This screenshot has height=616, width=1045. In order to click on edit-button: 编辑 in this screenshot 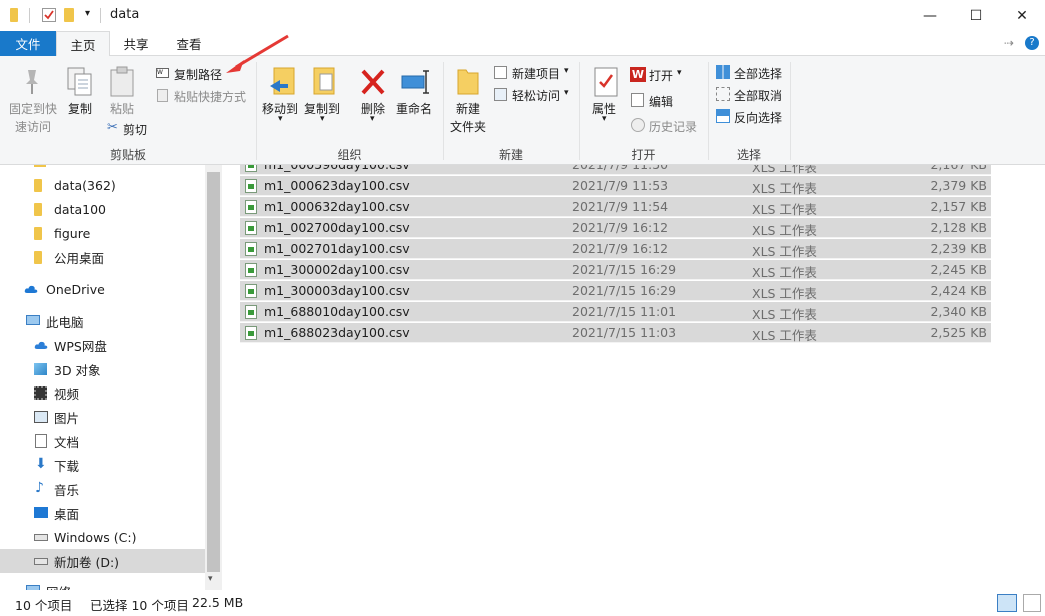, I will do `click(655, 101)`.